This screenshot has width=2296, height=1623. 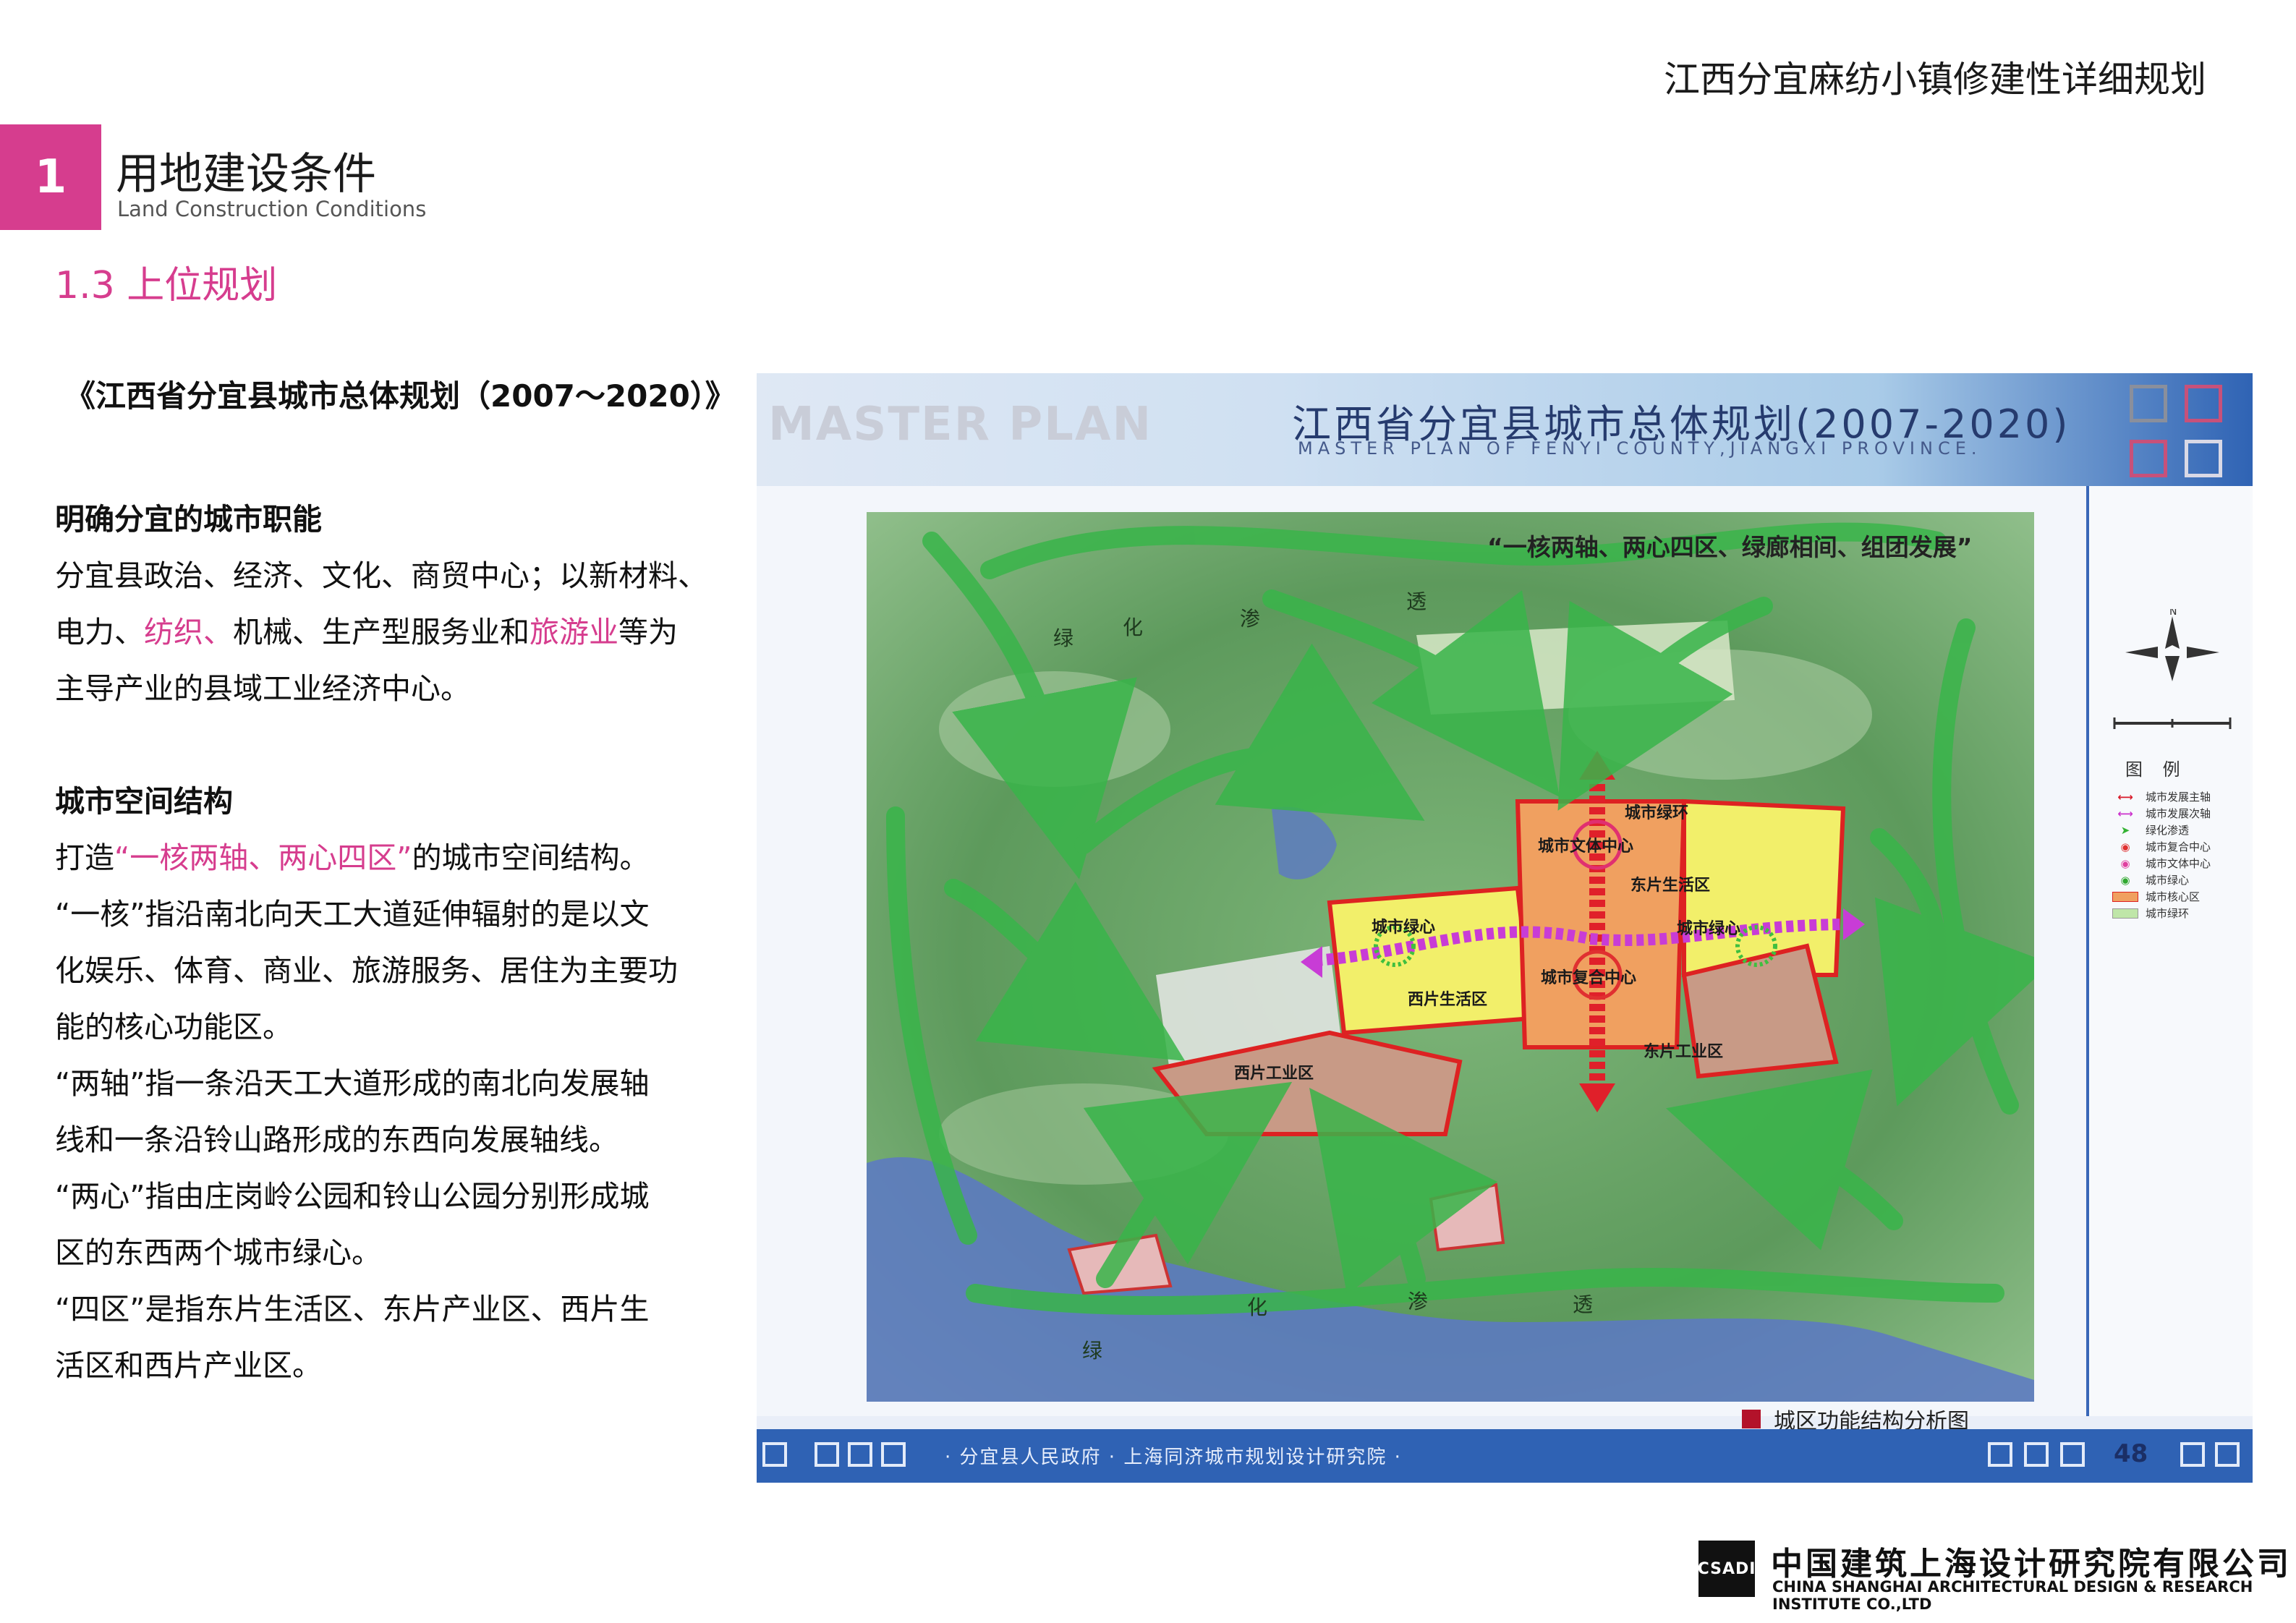 What do you see at coordinates (1670, 886) in the screenshot?
I see `label-east-living: 东片生活区` at bounding box center [1670, 886].